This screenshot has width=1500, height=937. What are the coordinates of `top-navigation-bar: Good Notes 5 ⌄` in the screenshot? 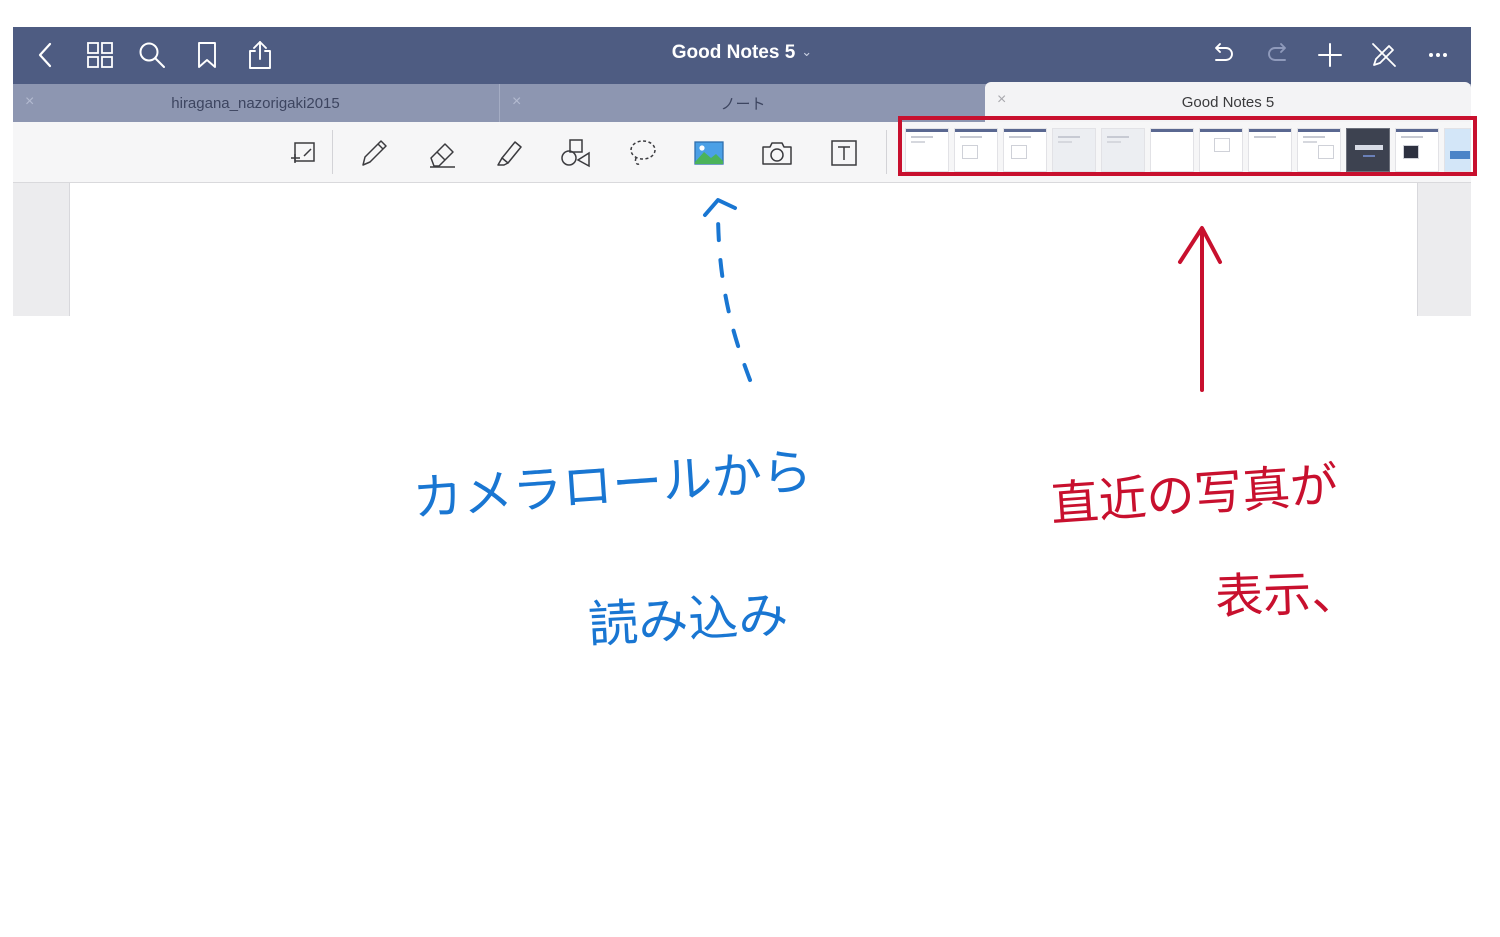 It's located at (742, 55).